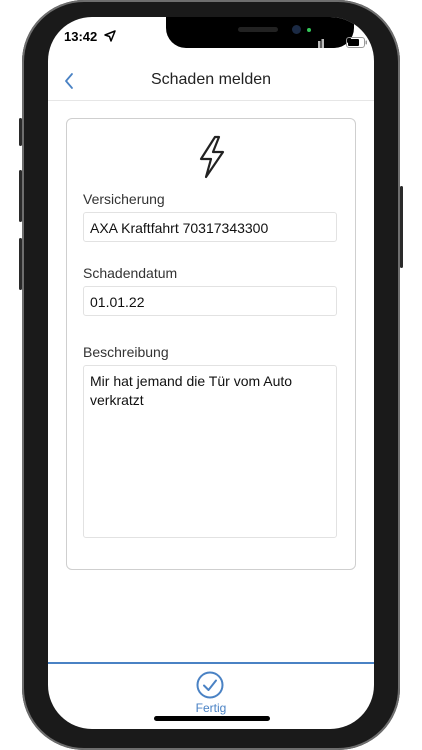 This screenshot has height=750, width=422. I want to click on footer-divider, so click(211, 663).